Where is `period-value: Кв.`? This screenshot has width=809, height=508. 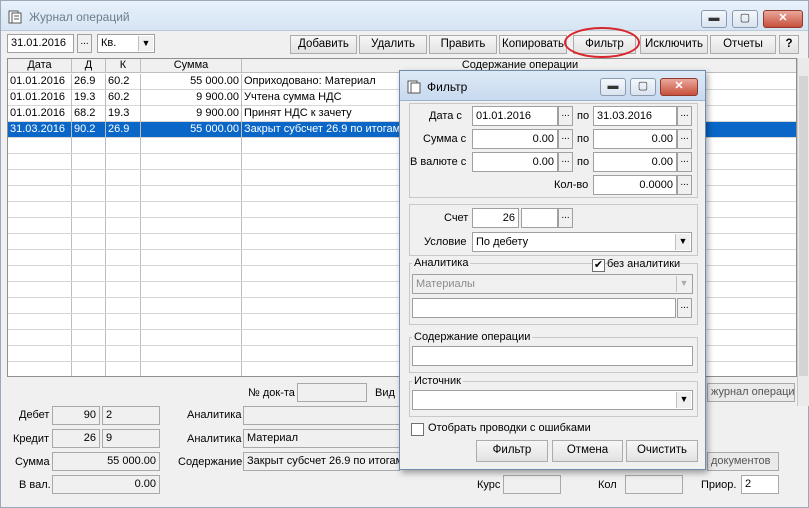
period-value: Кв. is located at coordinates (109, 43).